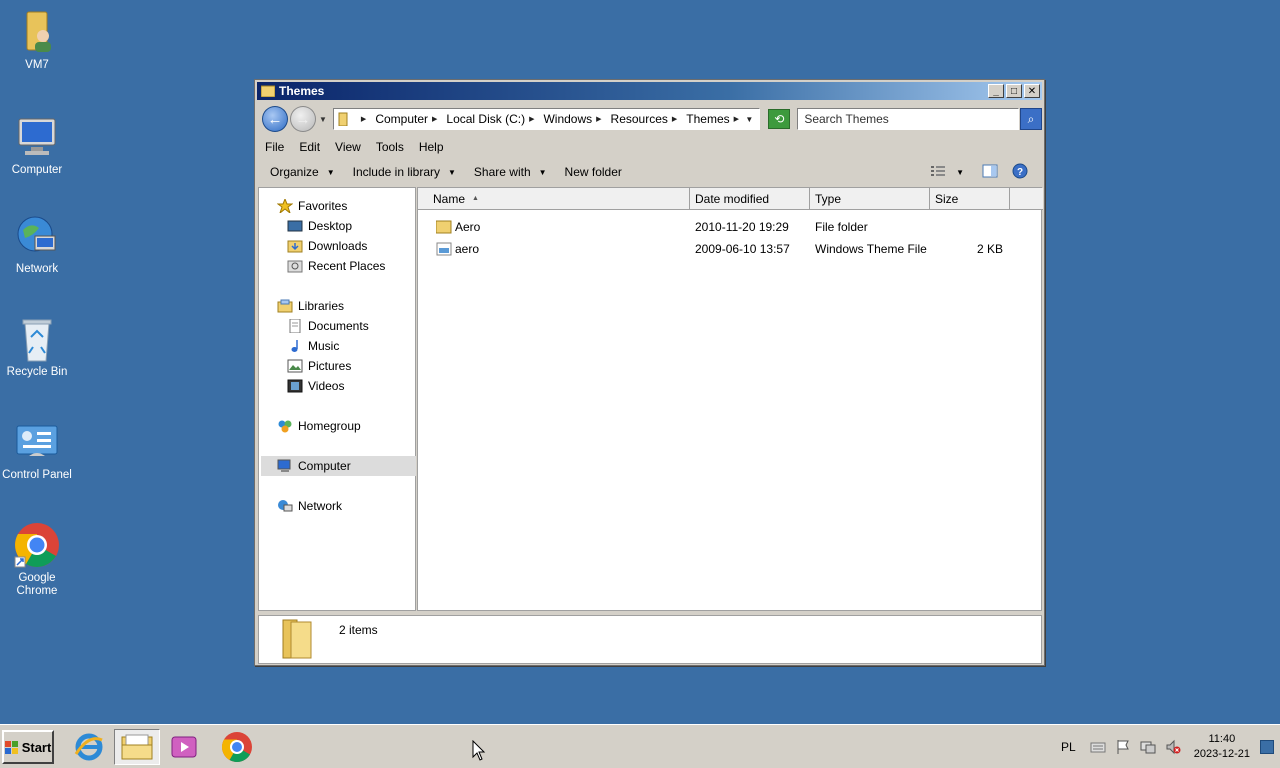  I want to click on pictures-icon, so click(295, 366).